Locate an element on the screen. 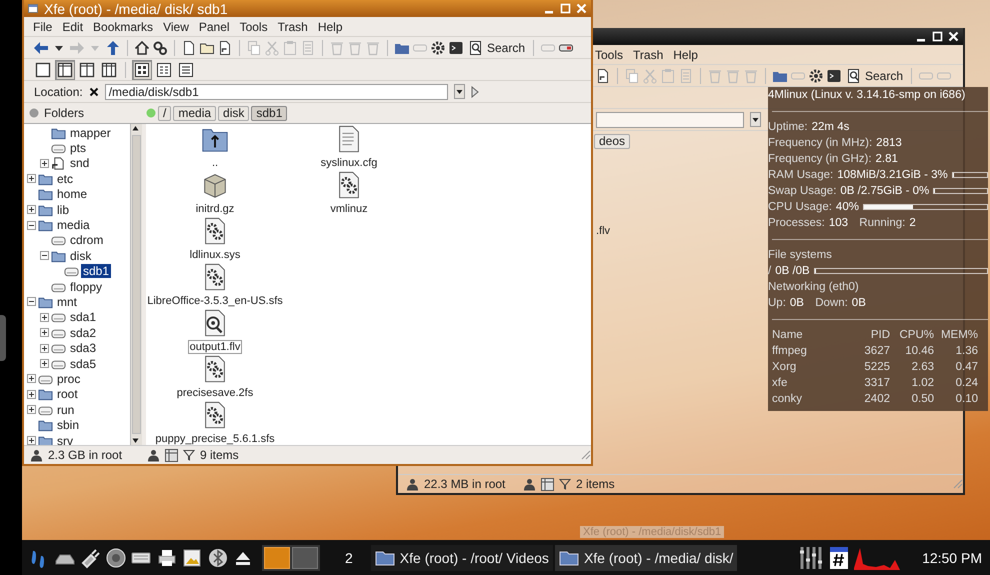 The width and height of the screenshot is (990, 575). clear-icon is located at coordinates (93, 91).